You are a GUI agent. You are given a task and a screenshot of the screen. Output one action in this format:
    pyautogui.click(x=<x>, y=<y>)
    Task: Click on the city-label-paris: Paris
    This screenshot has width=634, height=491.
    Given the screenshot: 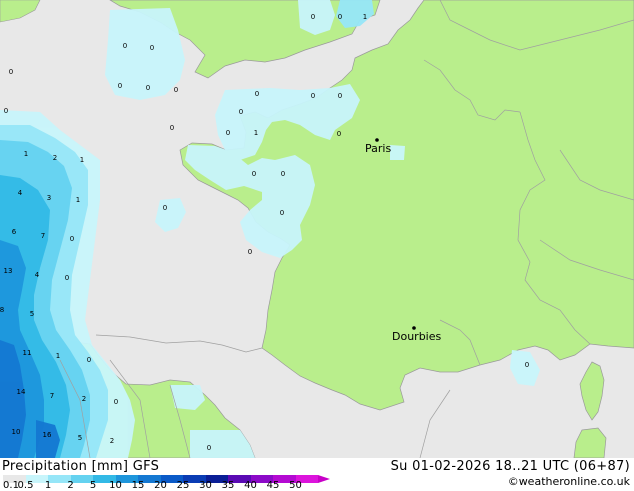 What is the action you would take?
    pyautogui.click(x=378, y=148)
    